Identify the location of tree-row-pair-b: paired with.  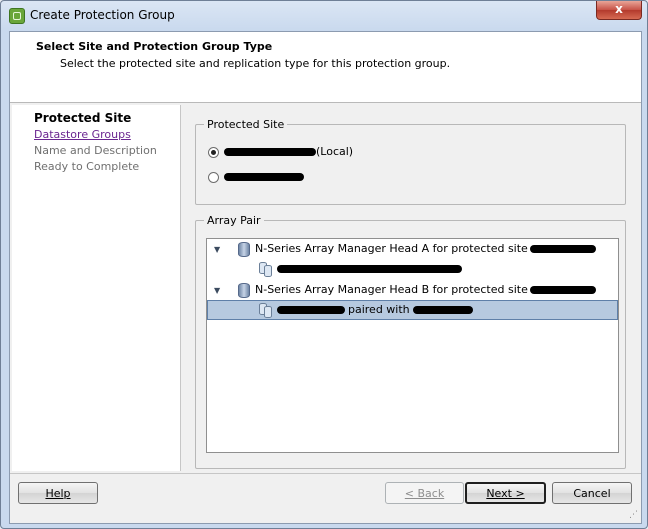
(412, 310).